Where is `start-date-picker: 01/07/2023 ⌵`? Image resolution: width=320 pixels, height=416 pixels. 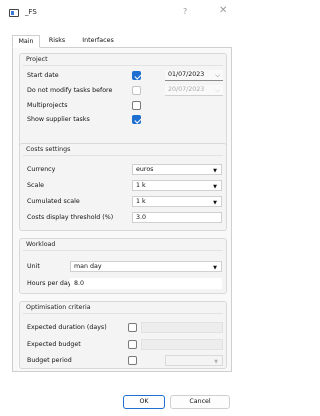 start-date-picker: 01/07/2023 ⌵ is located at coordinates (194, 75).